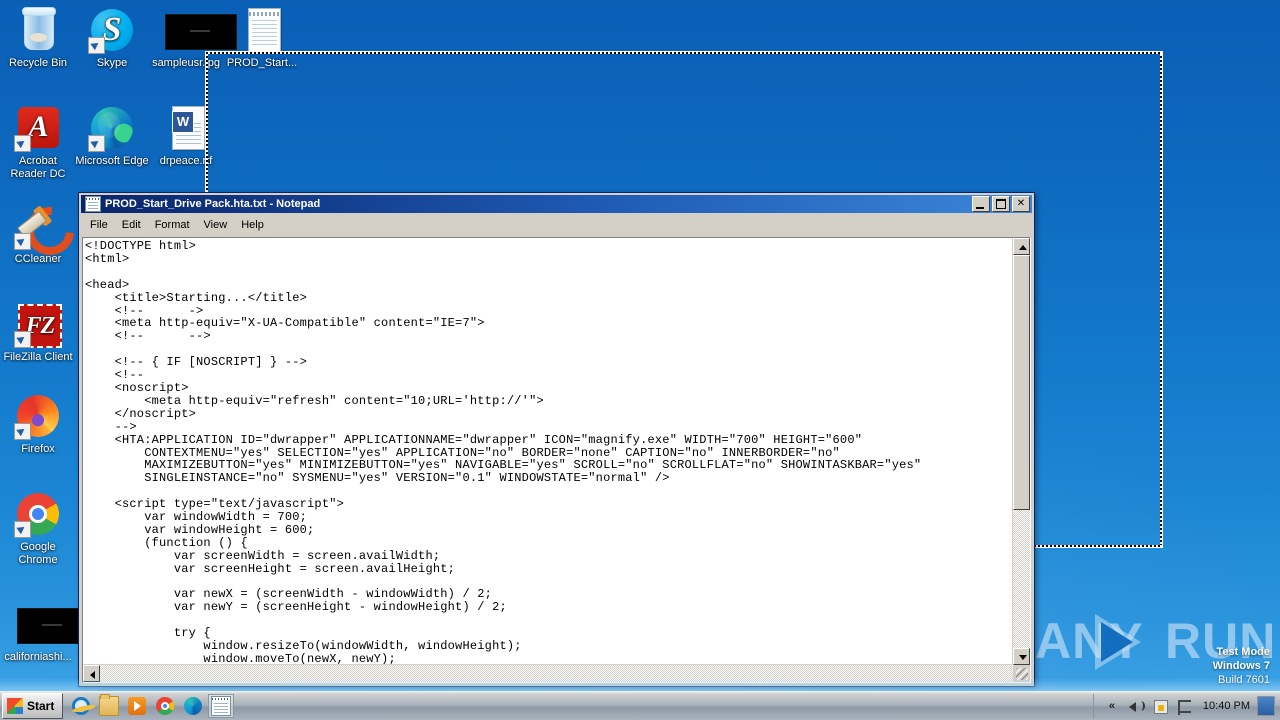 The height and width of the screenshot is (720, 1280). What do you see at coordinates (172, 225) in the screenshot?
I see `menu-format: Format` at bounding box center [172, 225].